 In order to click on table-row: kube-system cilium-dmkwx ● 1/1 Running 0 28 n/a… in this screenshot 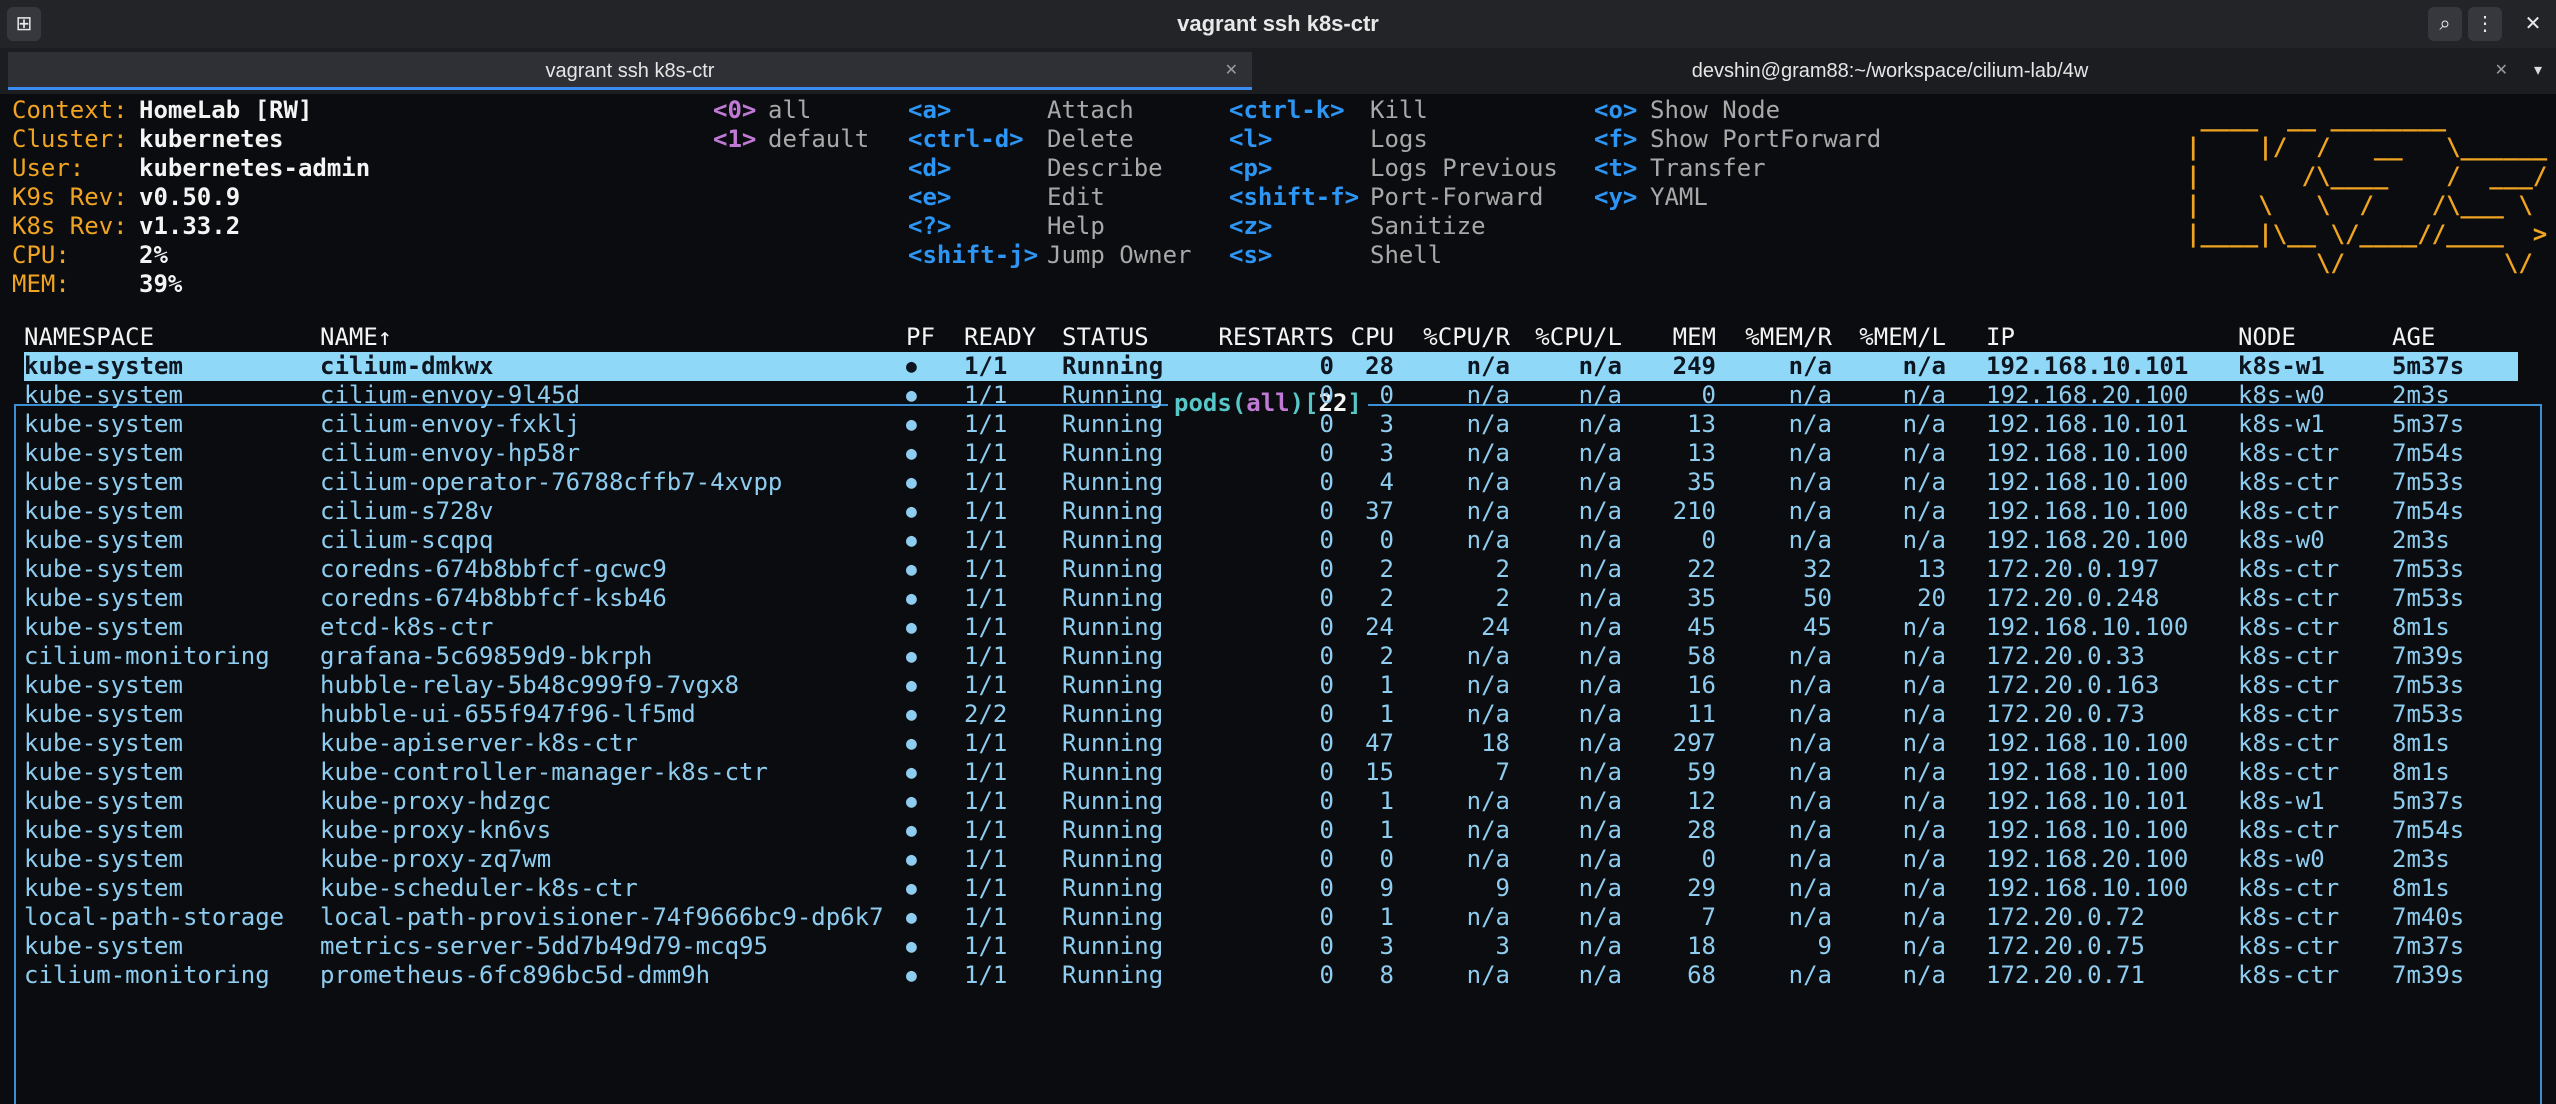, I will do `click(1271, 366)`.